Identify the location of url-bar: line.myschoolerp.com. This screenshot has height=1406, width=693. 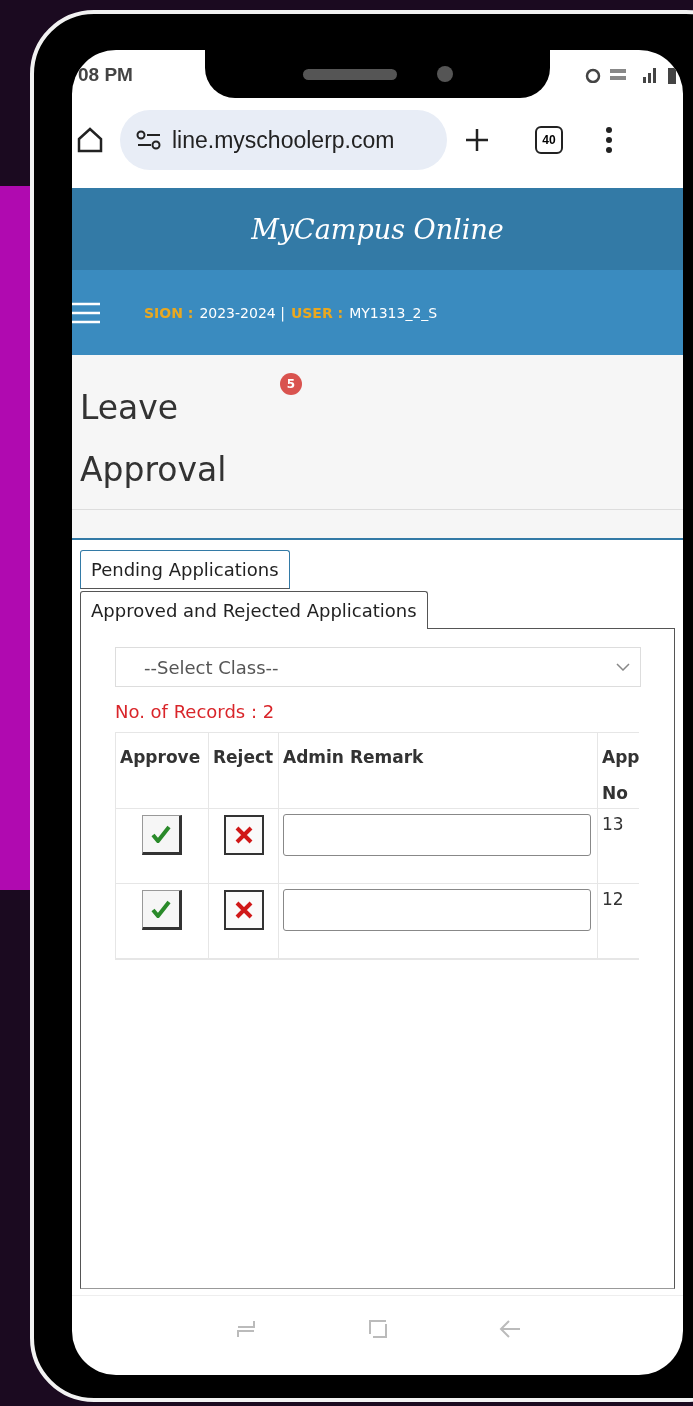
(283, 140).